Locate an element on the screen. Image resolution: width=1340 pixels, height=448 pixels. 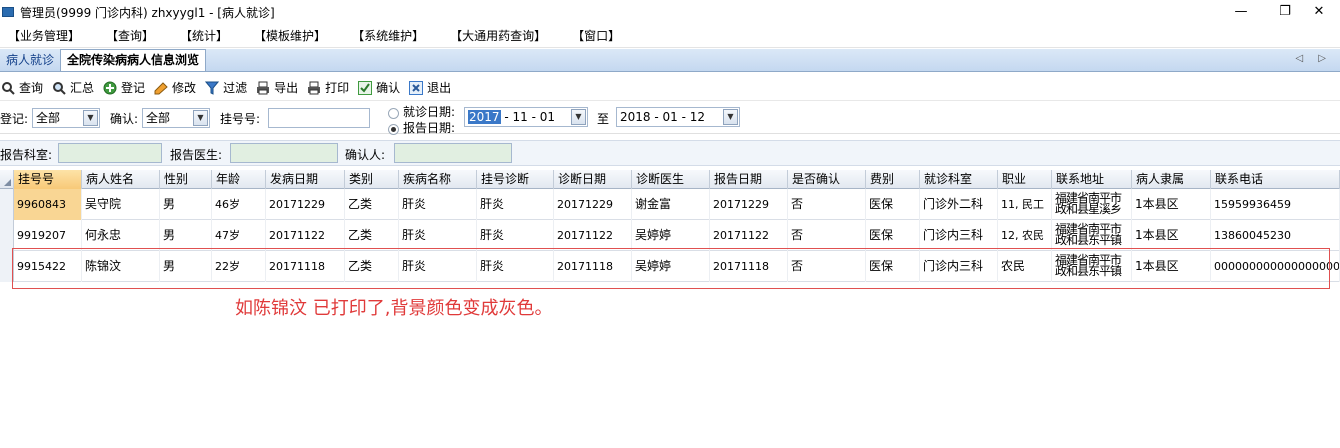
menu-business: 【业务管理】 is located at coordinates (44, 35).